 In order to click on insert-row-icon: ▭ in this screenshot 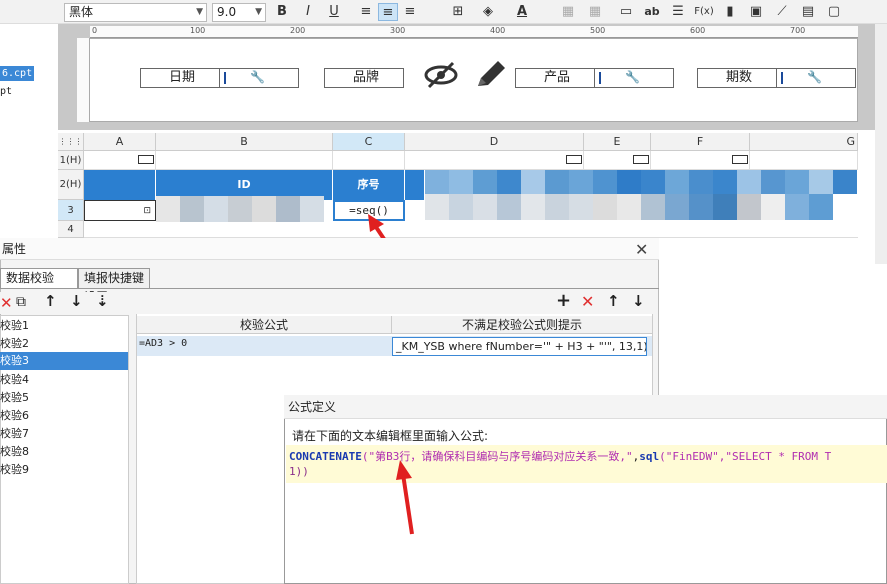, I will do `click(626, 12)`.